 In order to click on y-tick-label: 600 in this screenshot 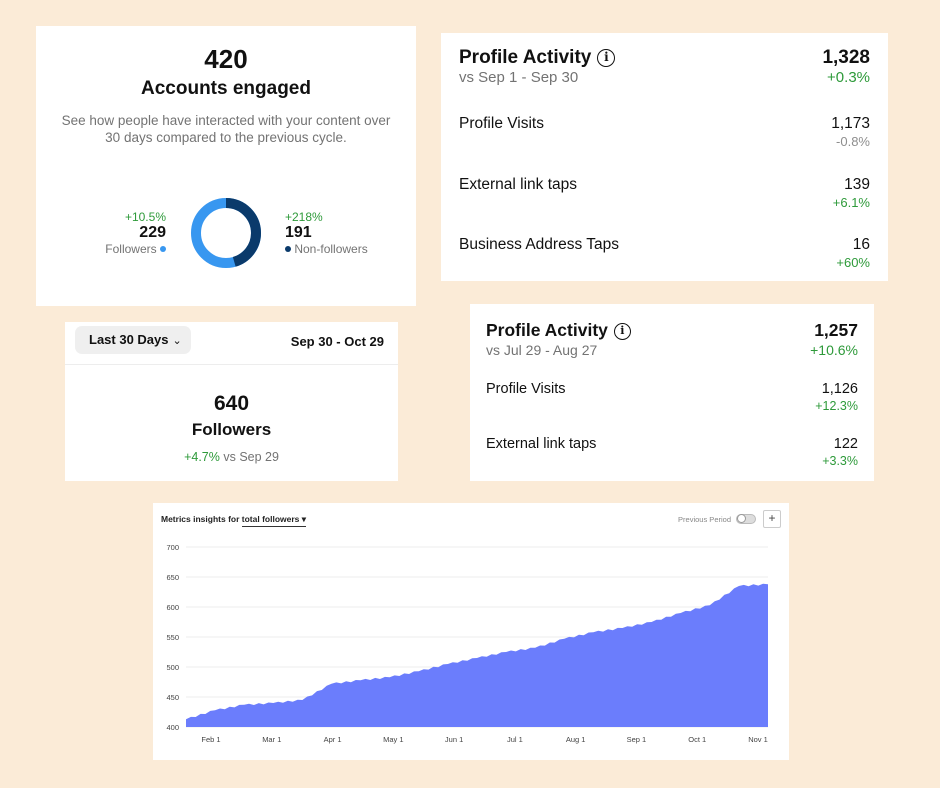, I will do `click(172, 607)`.